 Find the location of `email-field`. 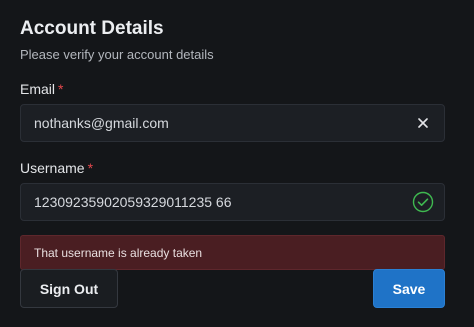

email-field is located at coordinates (222, 123).